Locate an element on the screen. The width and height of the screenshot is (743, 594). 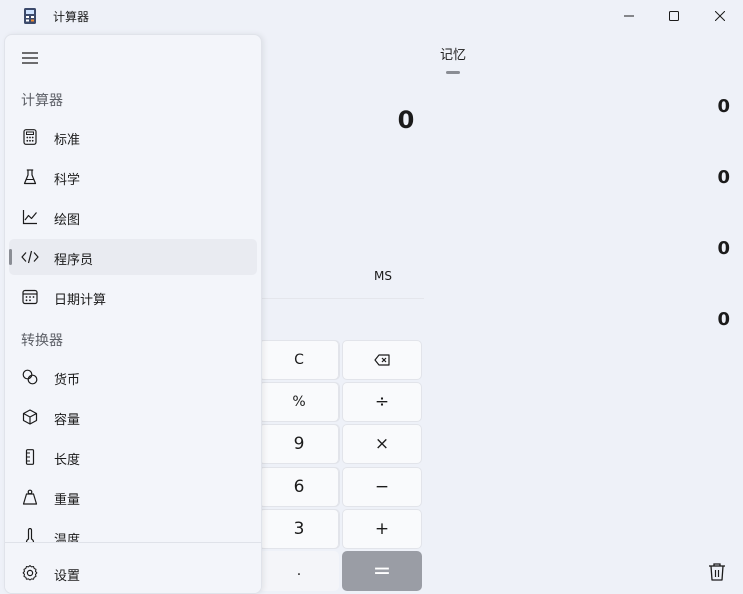
weight-icon is located at coordinates (30, 497).